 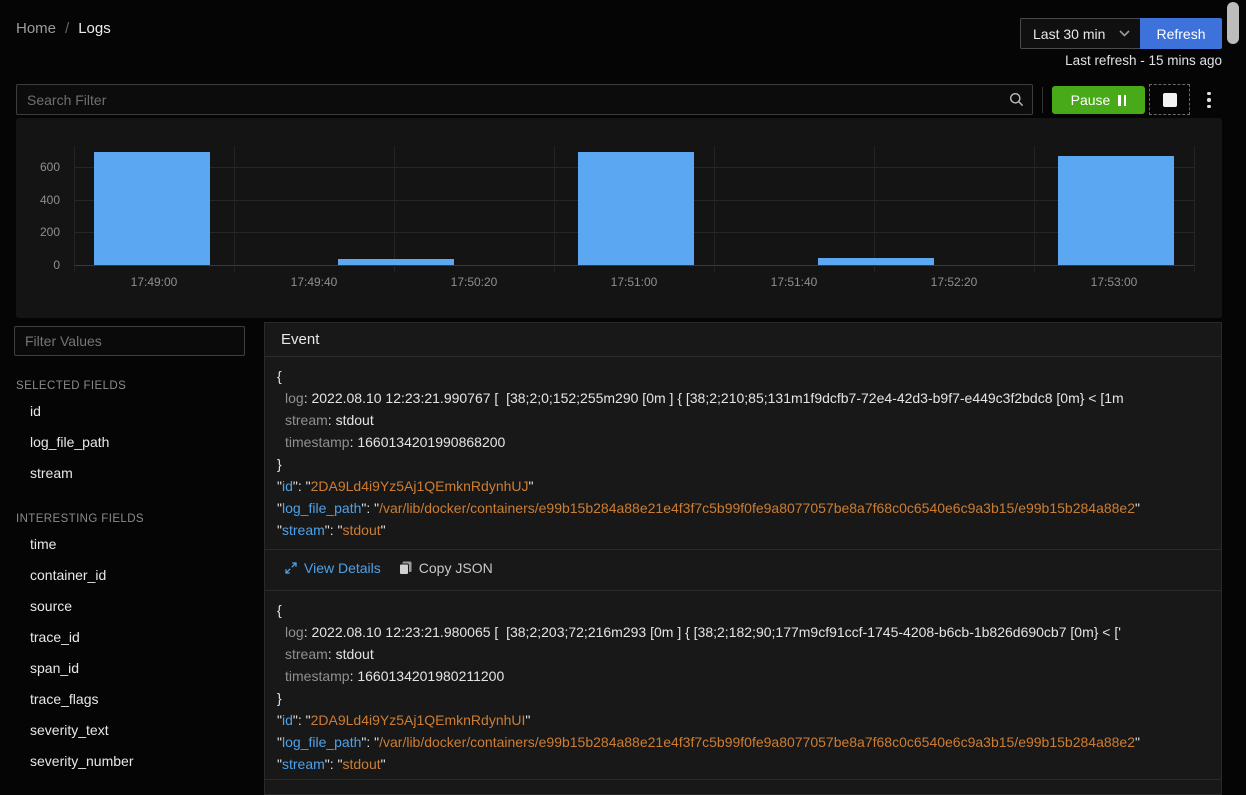 What do you see at coordinates (1114, 282) in the screenshot?
I see `x-axis-tick: 17:53:00` at bounding box center [1114, 282].